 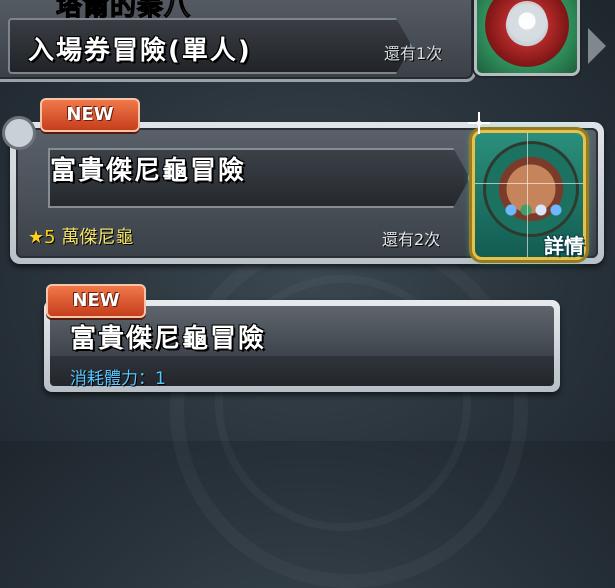 I want to click on portrait-gridline-v, so click(x=527, y=195).